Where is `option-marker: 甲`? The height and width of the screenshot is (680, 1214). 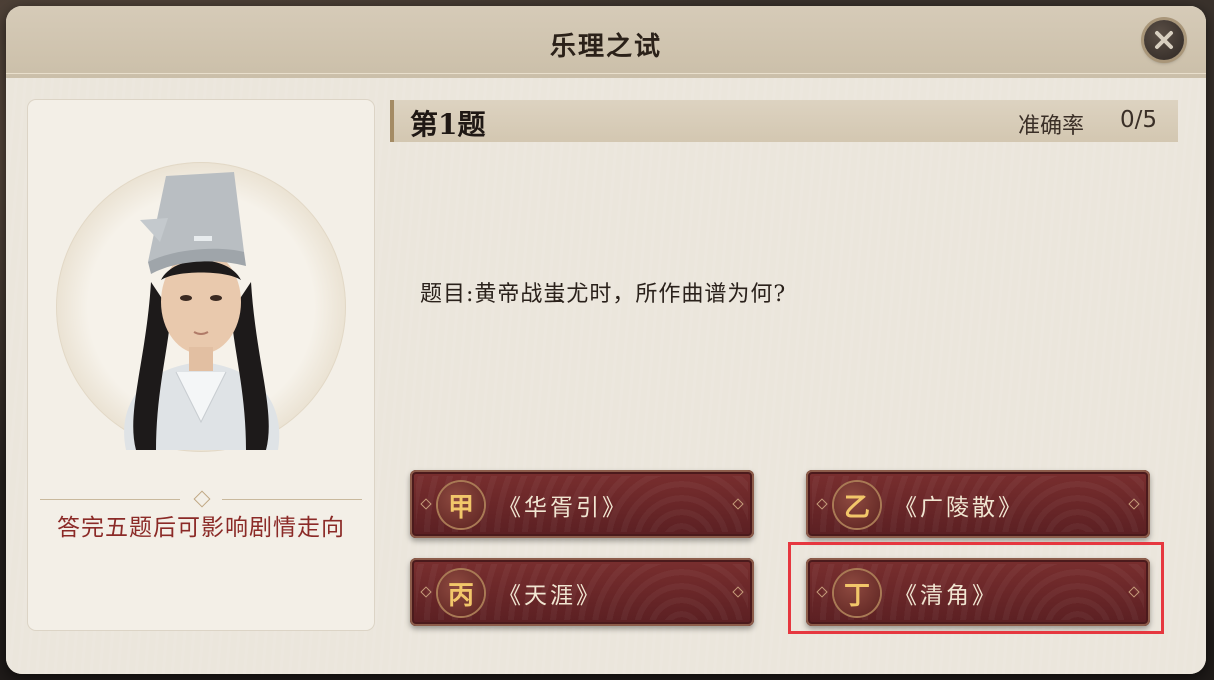 option-marker: 甲 is located at coordinates (461, 505).